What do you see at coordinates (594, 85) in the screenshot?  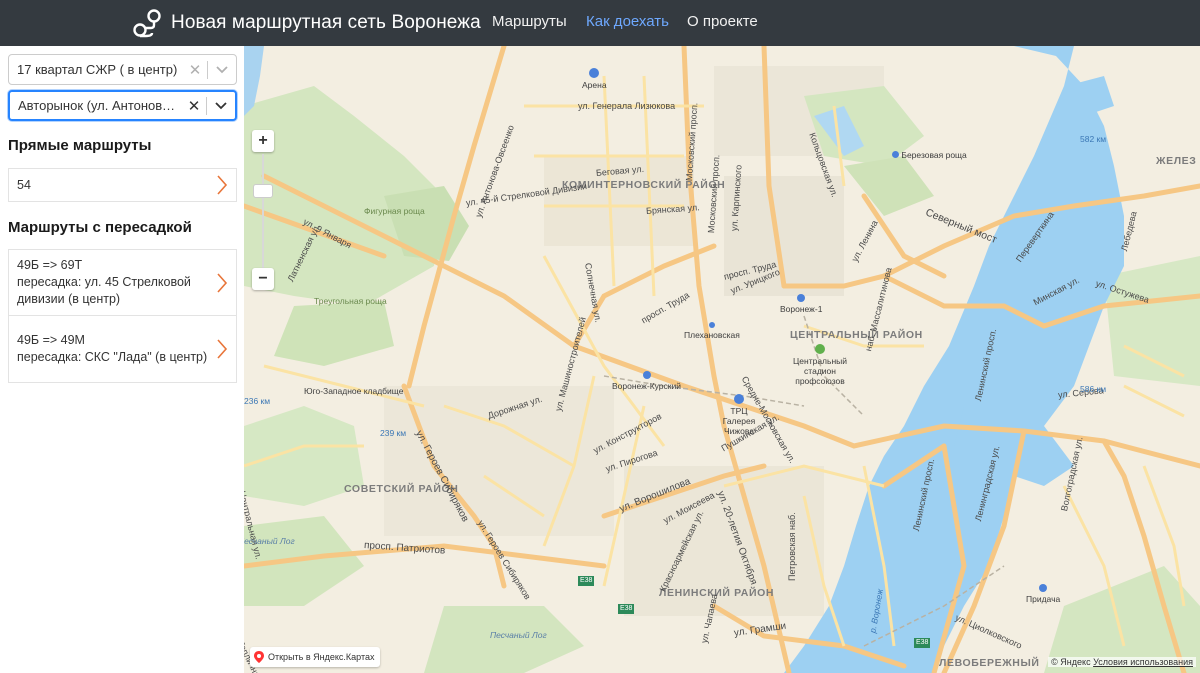 I see `poi-label: Арена` at bounding box center [594, 85].